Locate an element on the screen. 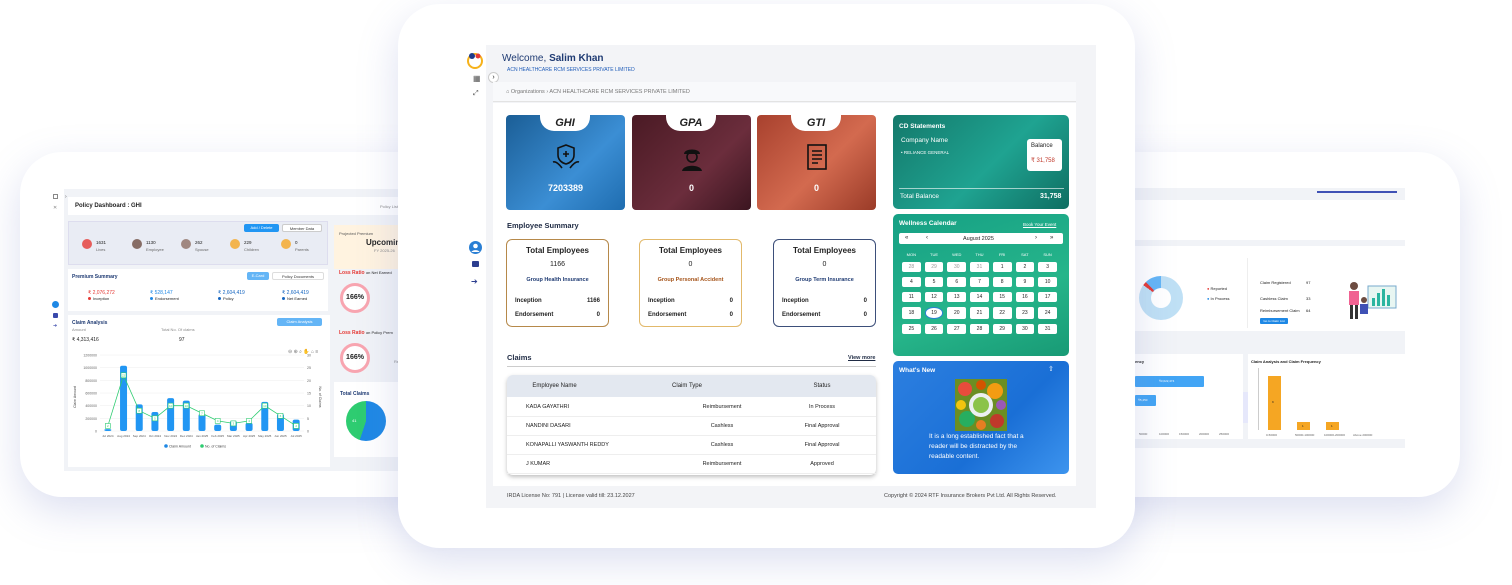 The width and height of the screenshot is (1512, 585). collapse-icon: › is located at coordinates (66, 197).